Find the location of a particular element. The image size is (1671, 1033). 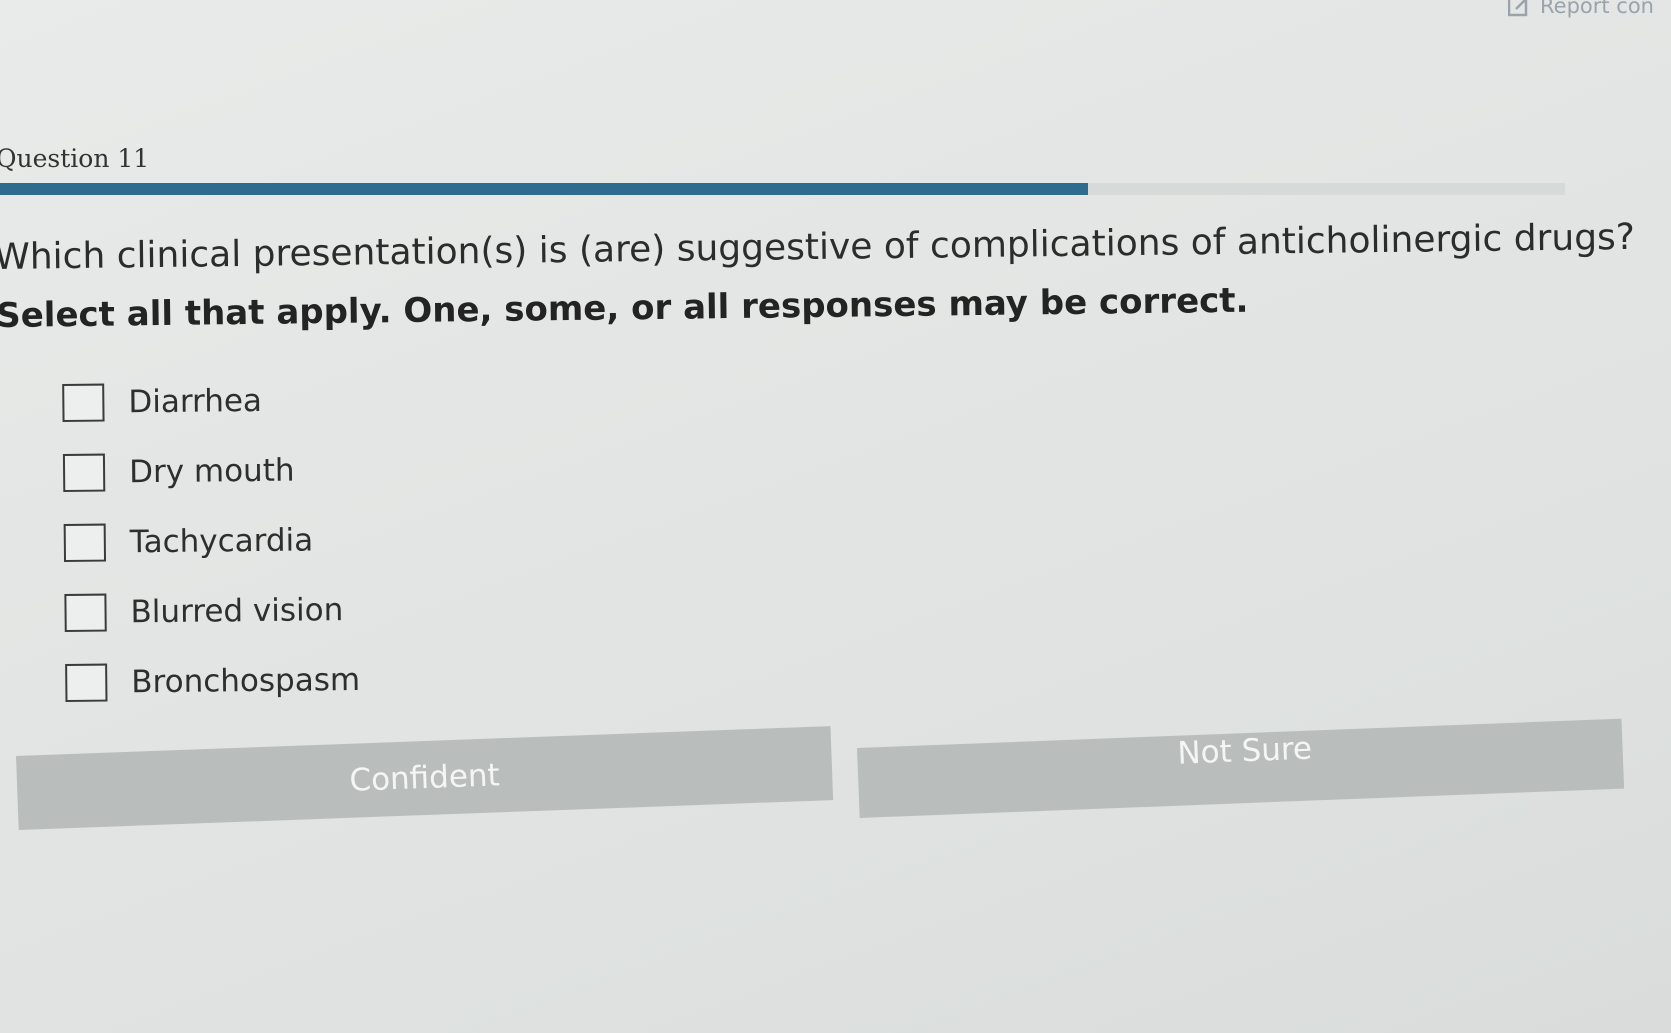

progress-bar is located at coordinates (782, 189).